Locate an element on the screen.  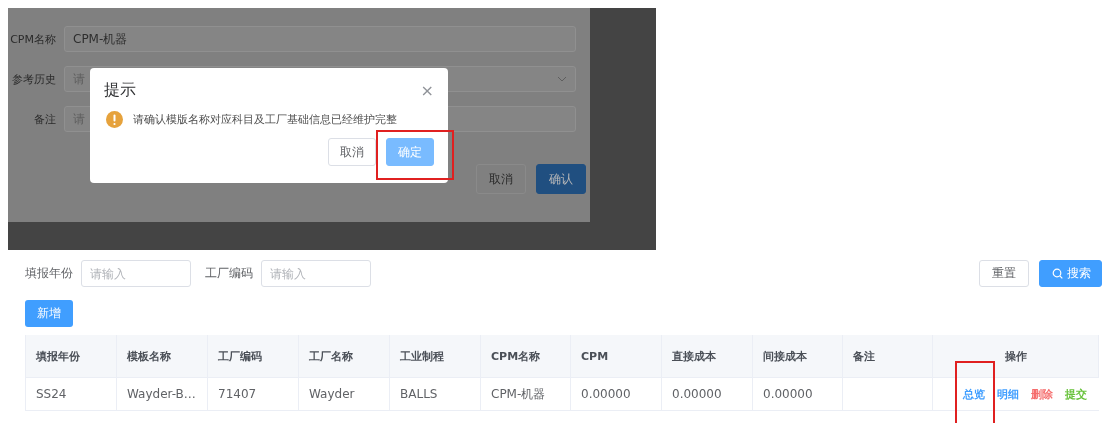
confirm-button: 确定 is located at coordinates (410, 152).